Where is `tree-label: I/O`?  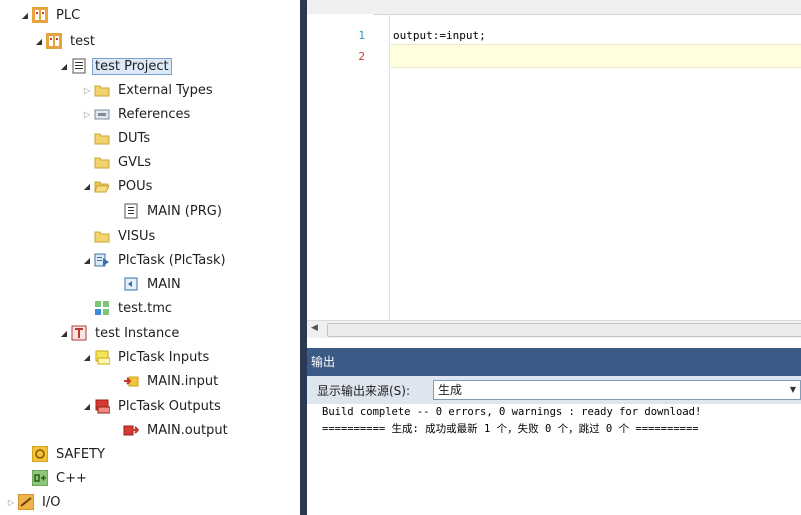
tree-label: I/O is located at coordinates (51, 502).